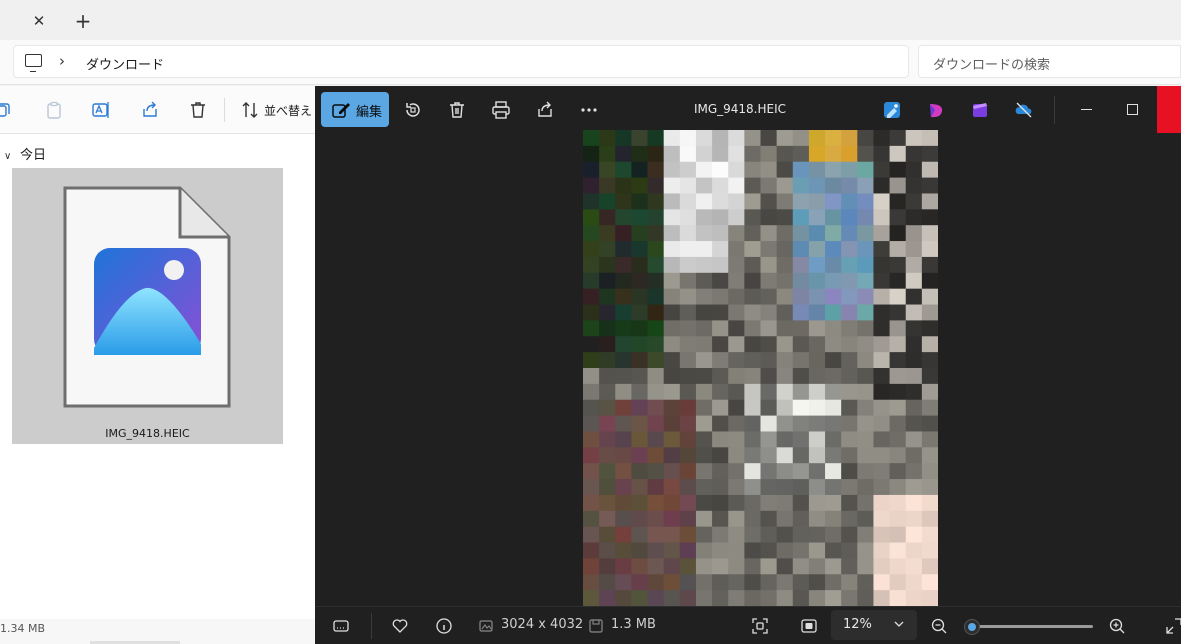 Image resolution: width=1181 pixels, height=644 pixels. I want to click on info-icon, so click(444, 626).